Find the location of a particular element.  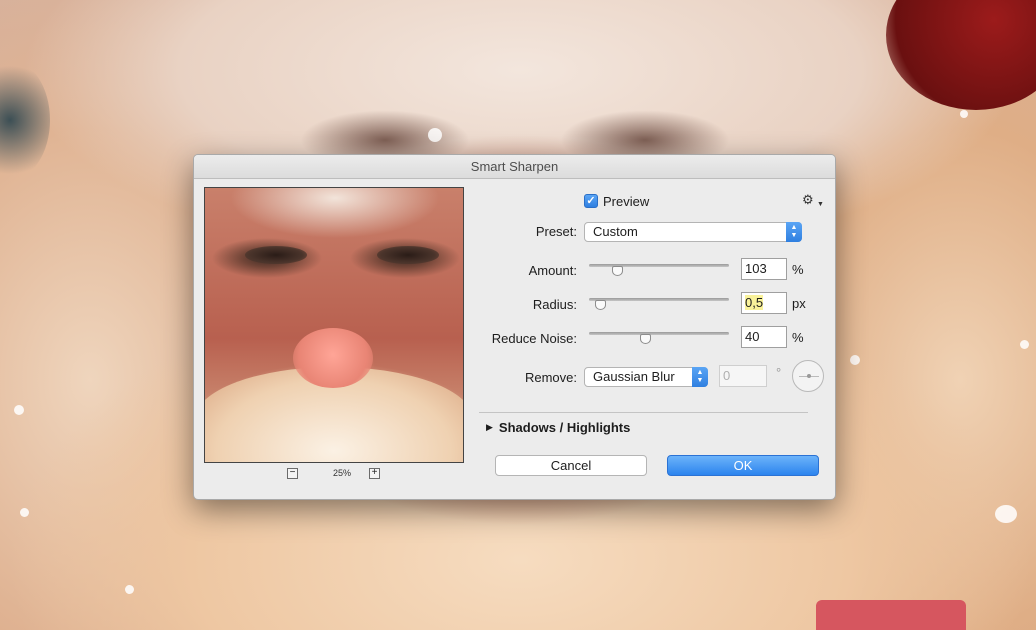

gift-shape is located at coordinates (891, 615).